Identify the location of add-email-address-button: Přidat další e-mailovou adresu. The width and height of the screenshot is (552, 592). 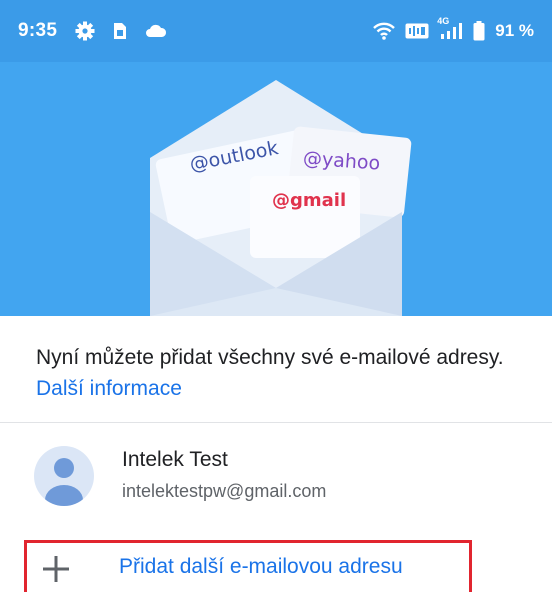
(248, 566).